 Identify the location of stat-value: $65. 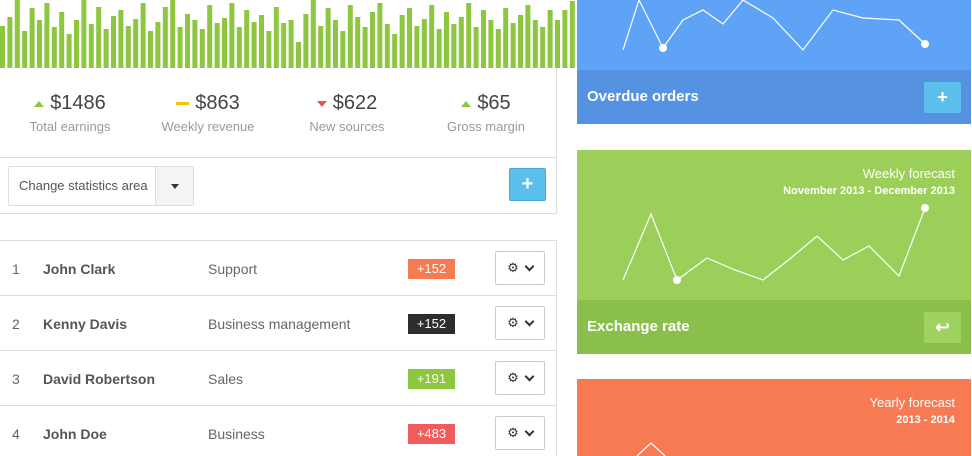
(494, 103).